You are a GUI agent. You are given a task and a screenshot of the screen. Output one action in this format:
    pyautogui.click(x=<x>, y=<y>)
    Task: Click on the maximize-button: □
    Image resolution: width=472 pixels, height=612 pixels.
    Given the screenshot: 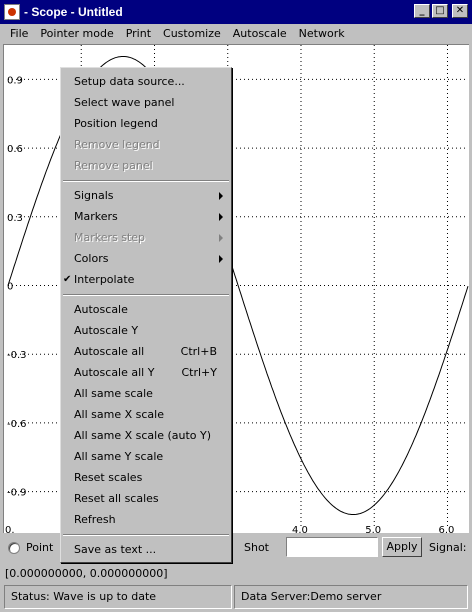 What is the action you would take?
    pyautogui.click(x=440, y=11)
    